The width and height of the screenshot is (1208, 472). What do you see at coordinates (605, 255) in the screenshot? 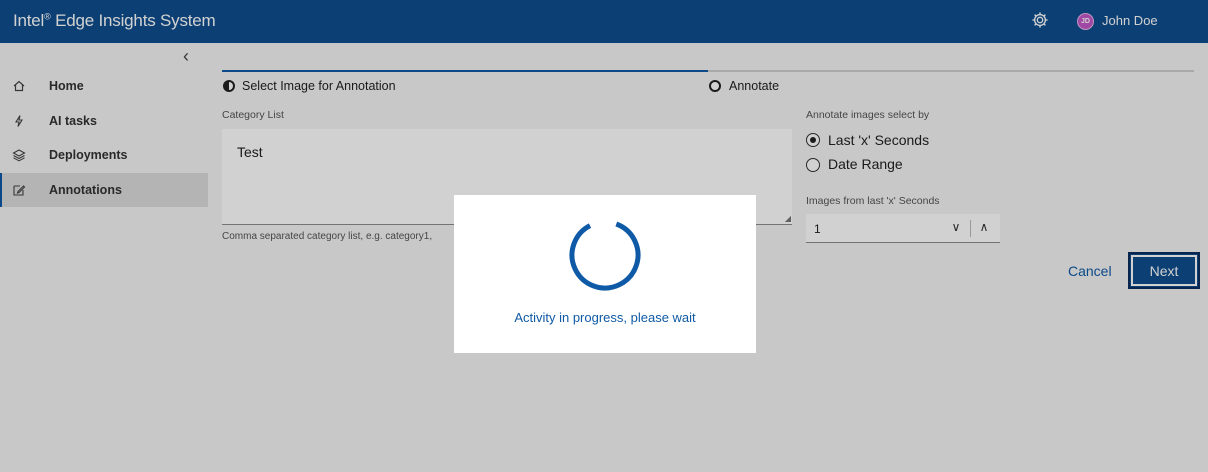
I see `loading-spinner-icon` at bounding box center [605, 255].